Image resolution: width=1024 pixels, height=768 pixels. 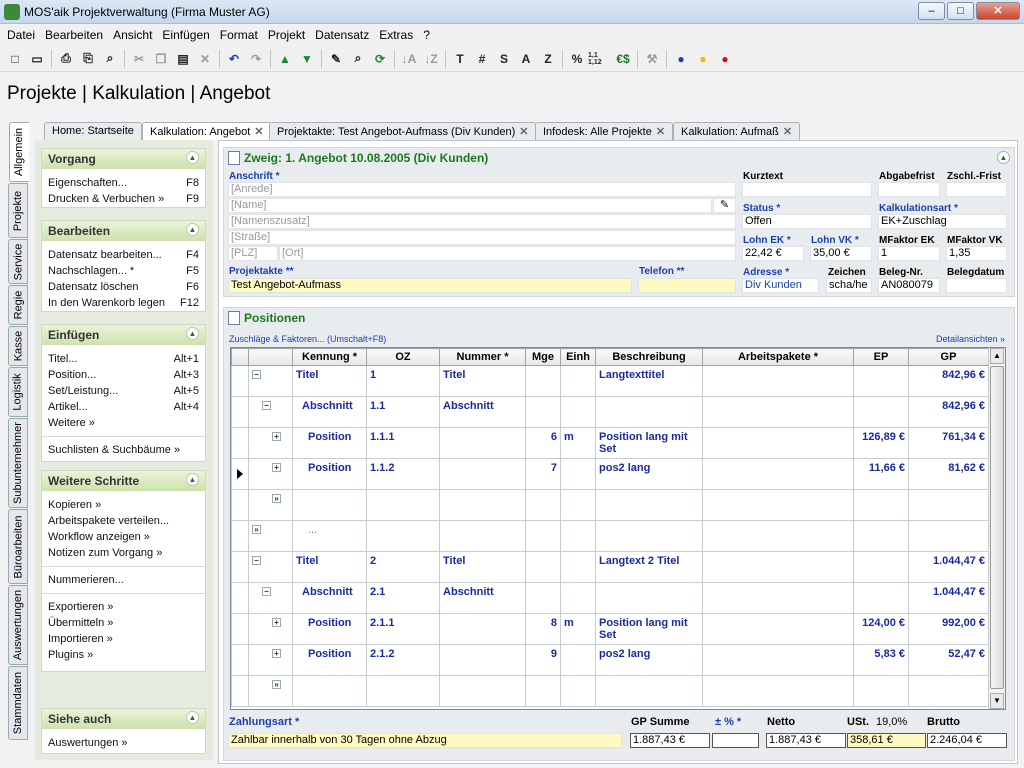 What do you see at coordinates (123, 303) in the screenshot?
I see `sidebar-item-warenkorb: In den Warenkorb legen F12` at bounding box center [123, 303].